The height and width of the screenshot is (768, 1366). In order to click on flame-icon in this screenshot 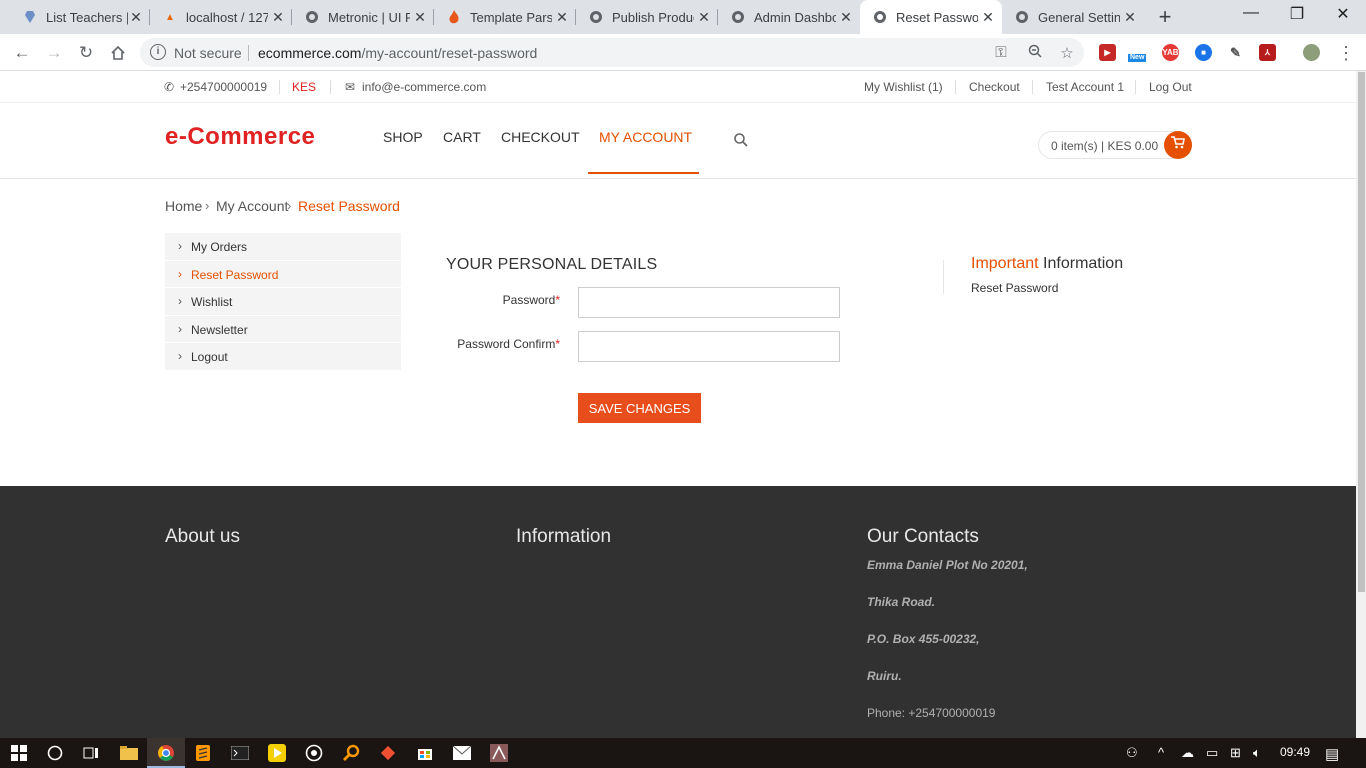, I will do `click(454, 17)`.